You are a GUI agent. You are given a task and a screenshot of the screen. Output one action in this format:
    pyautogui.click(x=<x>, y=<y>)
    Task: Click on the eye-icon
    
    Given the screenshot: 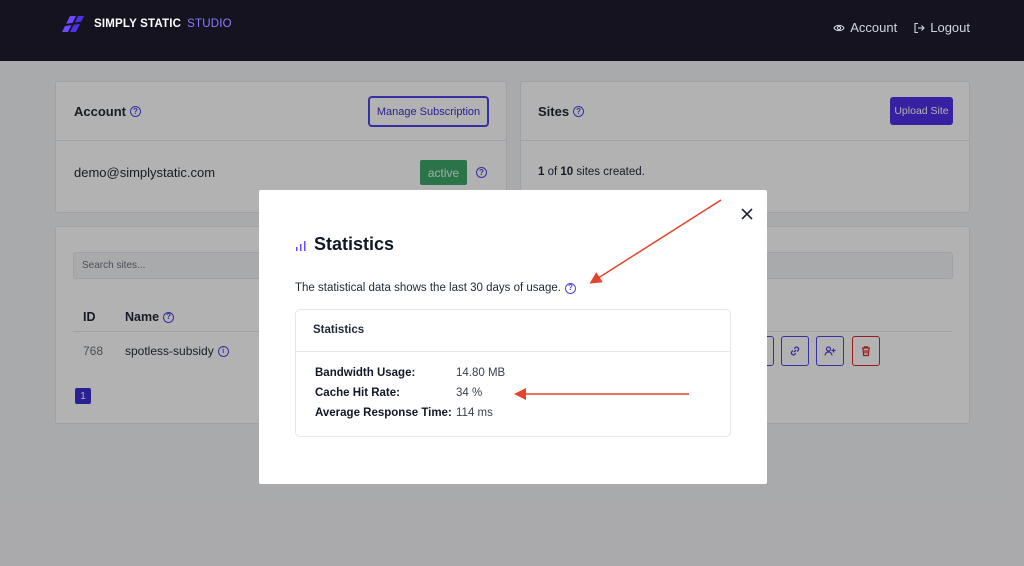 What is the action you would take?
    pyautogui.click(x=839, y=27)
    